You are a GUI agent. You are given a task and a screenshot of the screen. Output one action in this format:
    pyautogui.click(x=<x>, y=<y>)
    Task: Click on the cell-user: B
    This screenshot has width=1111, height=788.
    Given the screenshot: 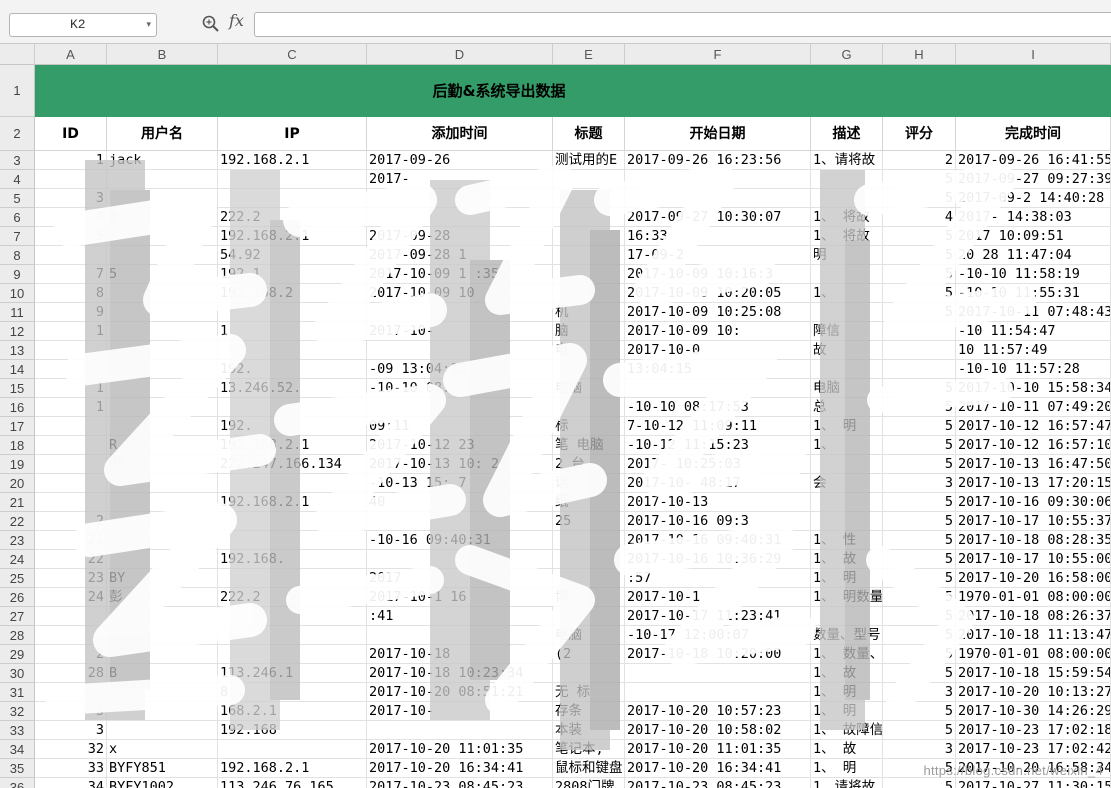 What is the action you would take?
    pyautogui.click(x=162, y=673)
    